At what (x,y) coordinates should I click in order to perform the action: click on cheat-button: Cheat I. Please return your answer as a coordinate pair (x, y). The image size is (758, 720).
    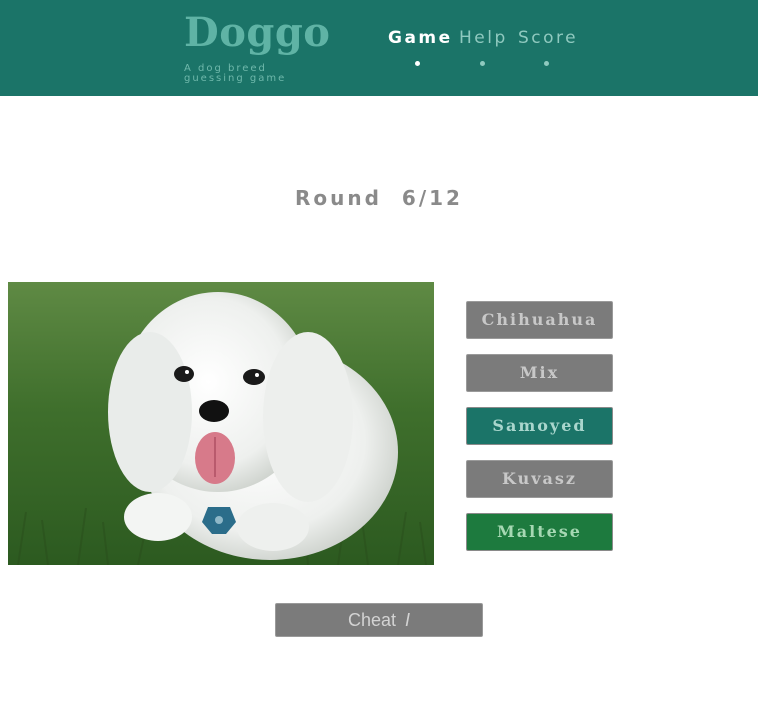
    Looking at the image, I should click on (379, 620).